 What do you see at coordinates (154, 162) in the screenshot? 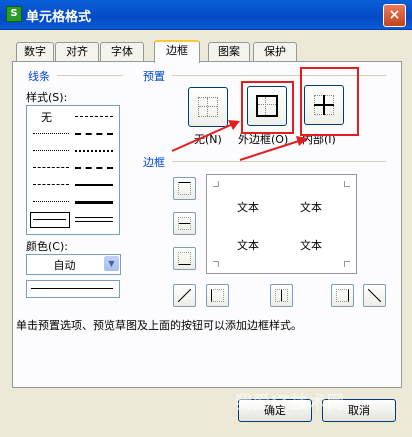
I see `border-group-title: 边框` at bounding box center [154, 162].